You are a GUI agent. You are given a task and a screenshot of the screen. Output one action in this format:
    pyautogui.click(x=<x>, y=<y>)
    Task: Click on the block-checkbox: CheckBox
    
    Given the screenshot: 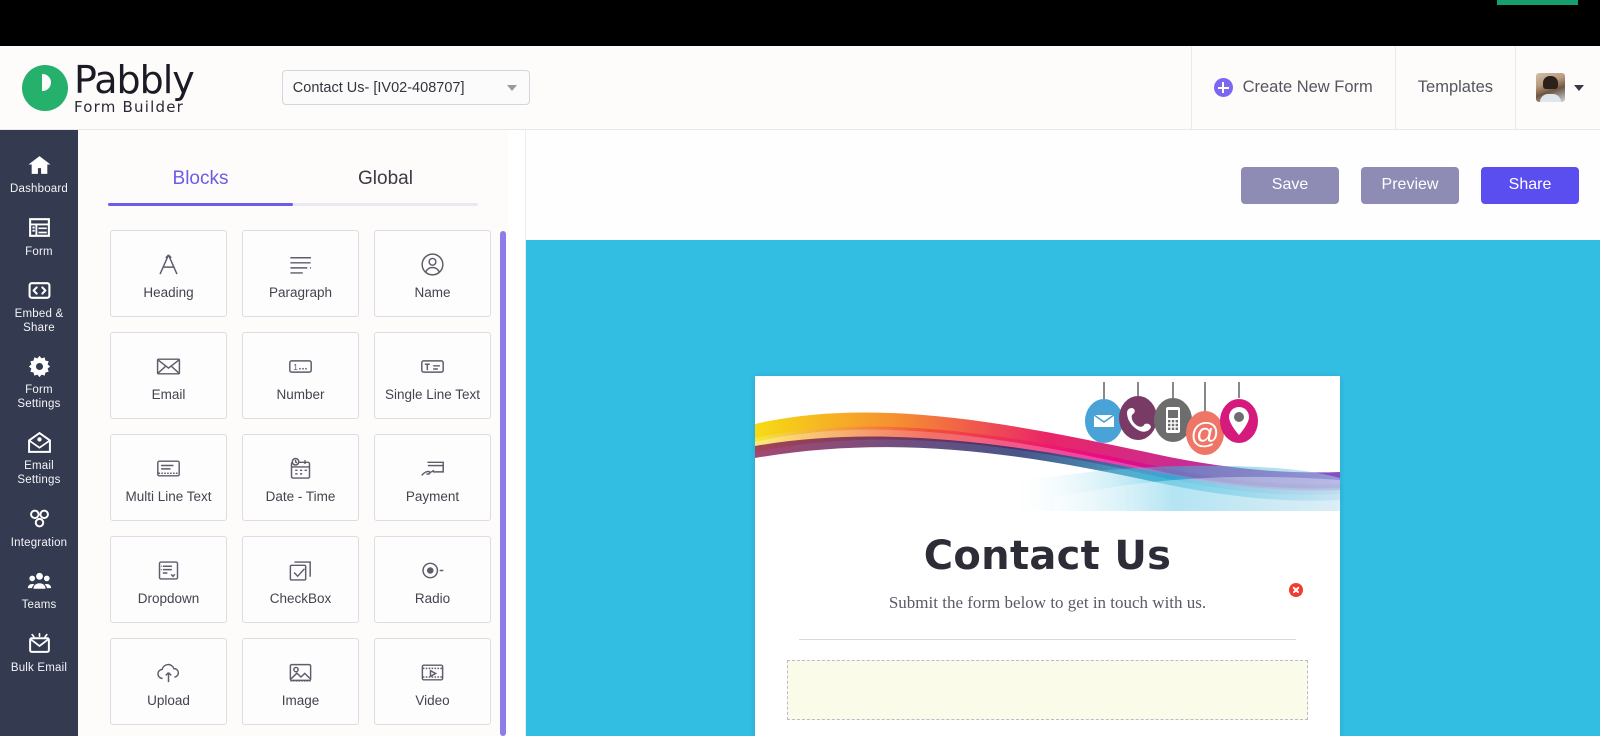 What is the action you would take?
    pyautogui.click(x=300, y=579)
    